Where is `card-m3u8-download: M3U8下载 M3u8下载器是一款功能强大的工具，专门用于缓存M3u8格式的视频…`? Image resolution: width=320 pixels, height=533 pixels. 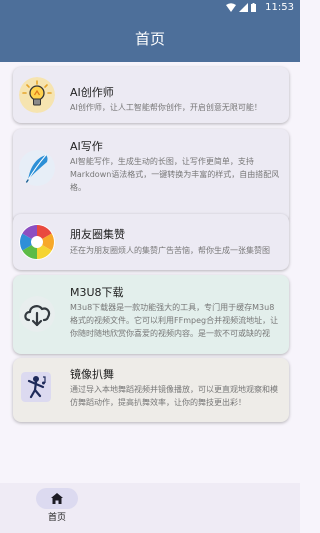
card-m3u8-download: M3U8下载 M3u8下载器是一款功能强大的工具，专门用于缓存M3u8格式的视频… is located at coordinates (151, 314).